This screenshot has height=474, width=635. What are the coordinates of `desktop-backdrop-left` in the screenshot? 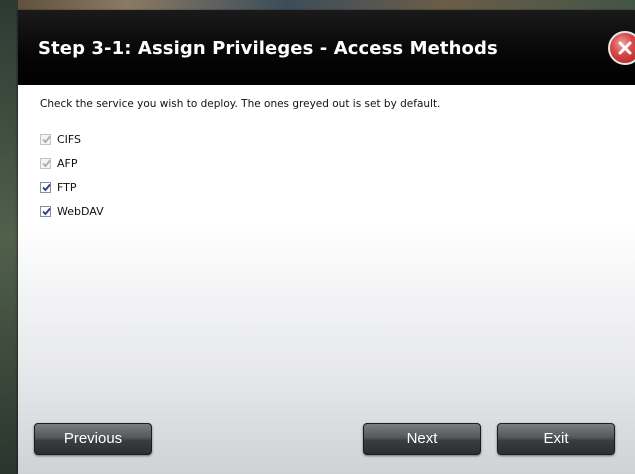 It's located at (9, 237).